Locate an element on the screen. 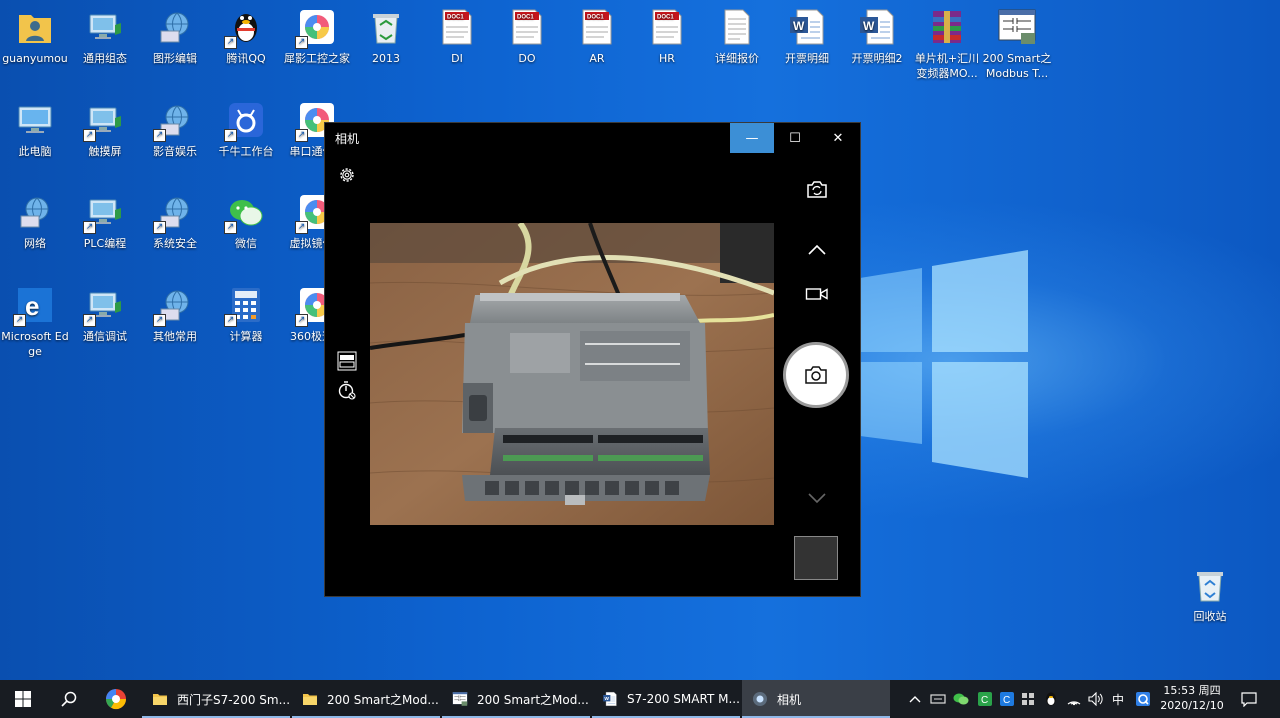 The height and width of the screenshot is (718, 1280). tray-app-c: C is located at coordinates (985, 699).